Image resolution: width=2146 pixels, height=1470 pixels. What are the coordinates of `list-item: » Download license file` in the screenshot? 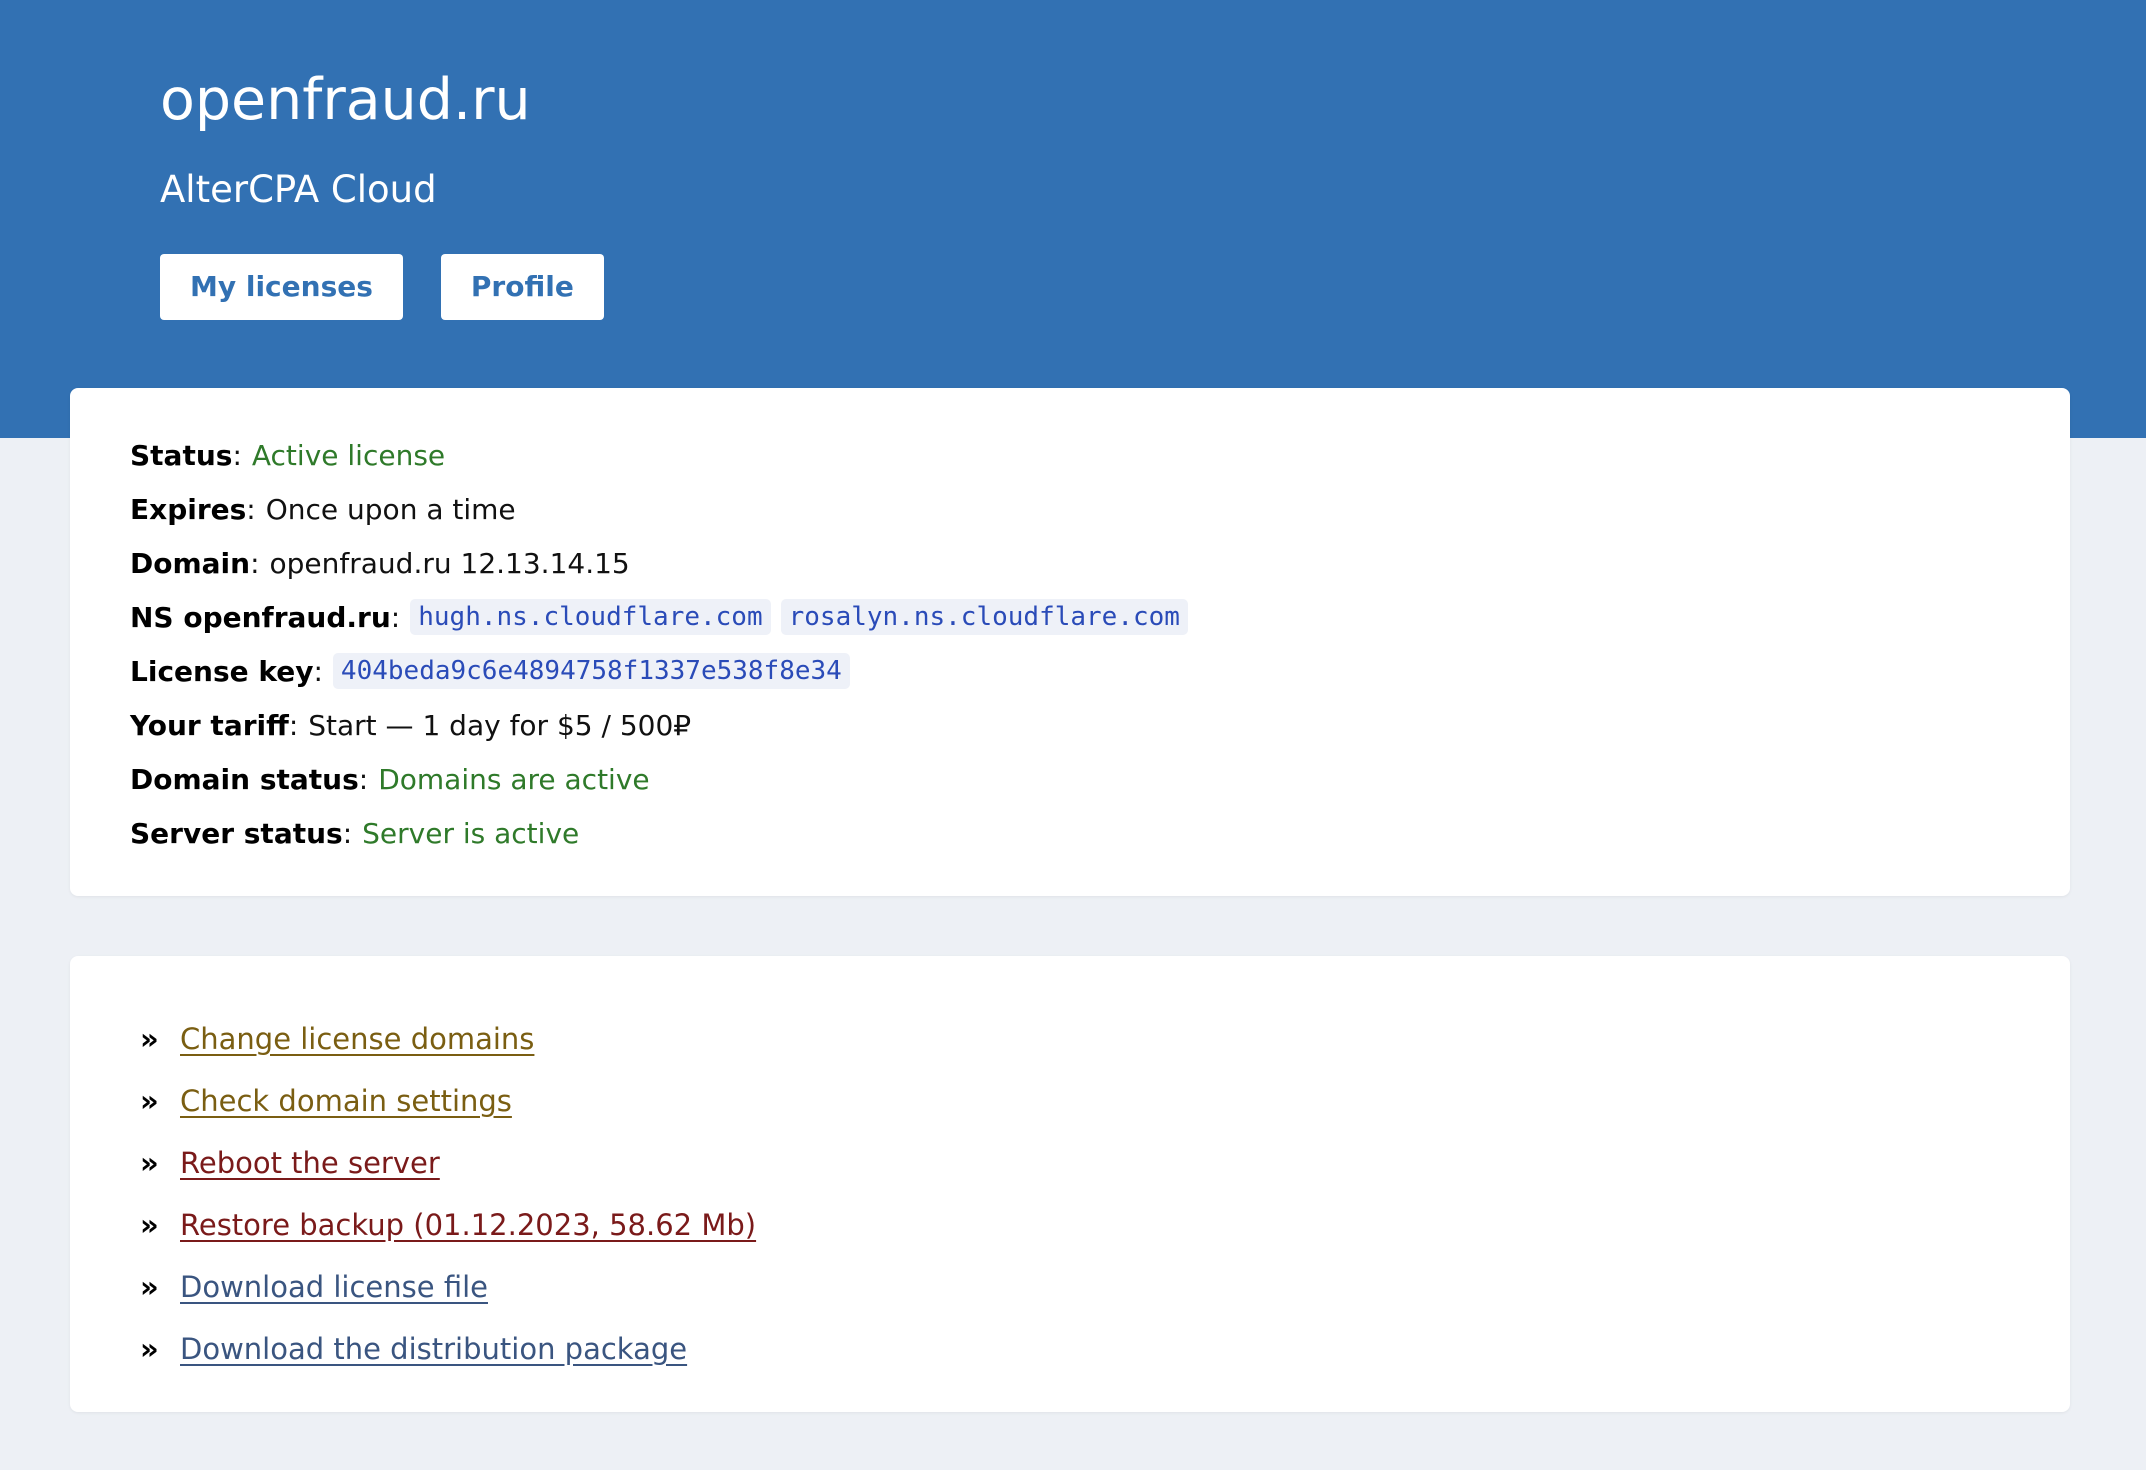 It's located at (1070, 1287).